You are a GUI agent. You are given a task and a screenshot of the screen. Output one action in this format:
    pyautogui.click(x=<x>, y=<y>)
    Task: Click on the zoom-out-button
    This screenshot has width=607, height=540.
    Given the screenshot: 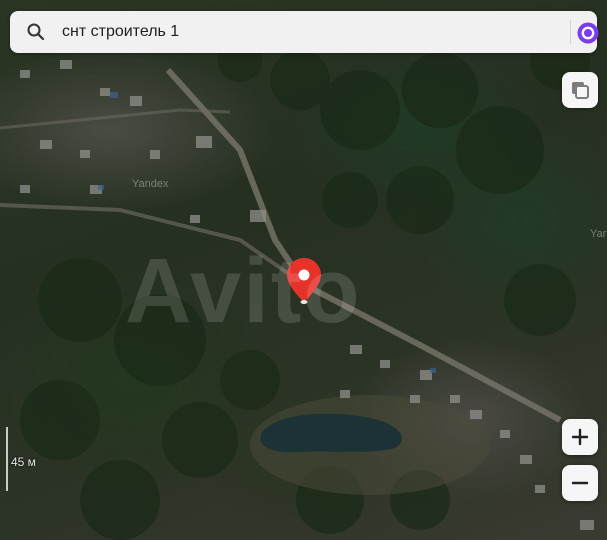 What is the action you would take?
    pyautogui.click(x=580, y=483)
    